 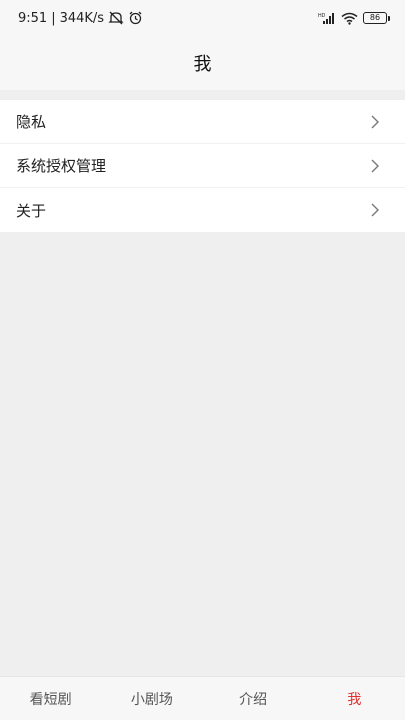 What do you see at coordinates (349, 18) in the screenshot?
I see `wifi-icon` at bounding box center [349, 18].